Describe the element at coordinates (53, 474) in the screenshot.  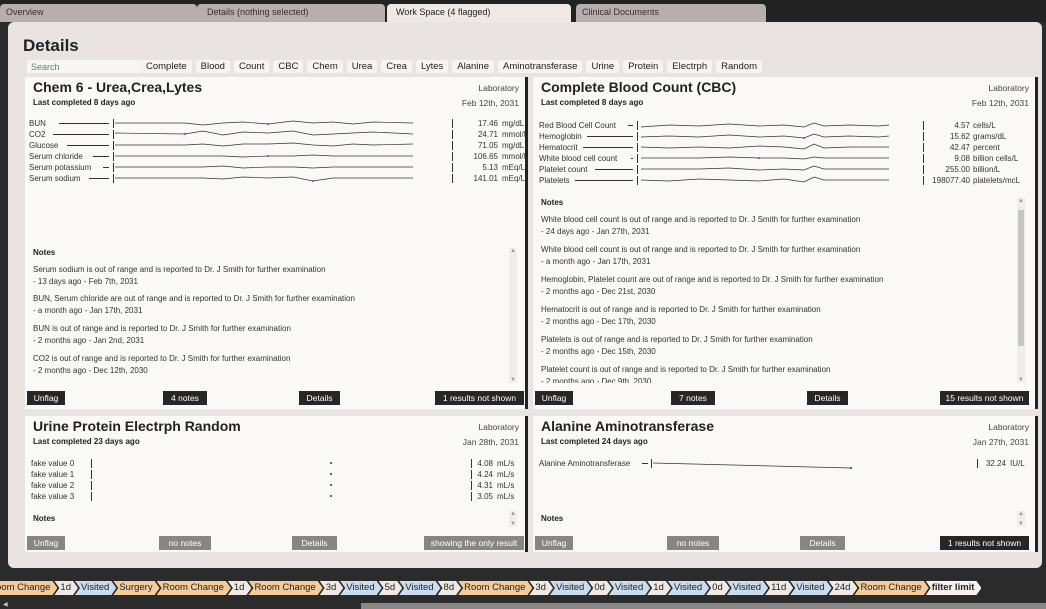
I see `metric-name: fake value 1` at that location.